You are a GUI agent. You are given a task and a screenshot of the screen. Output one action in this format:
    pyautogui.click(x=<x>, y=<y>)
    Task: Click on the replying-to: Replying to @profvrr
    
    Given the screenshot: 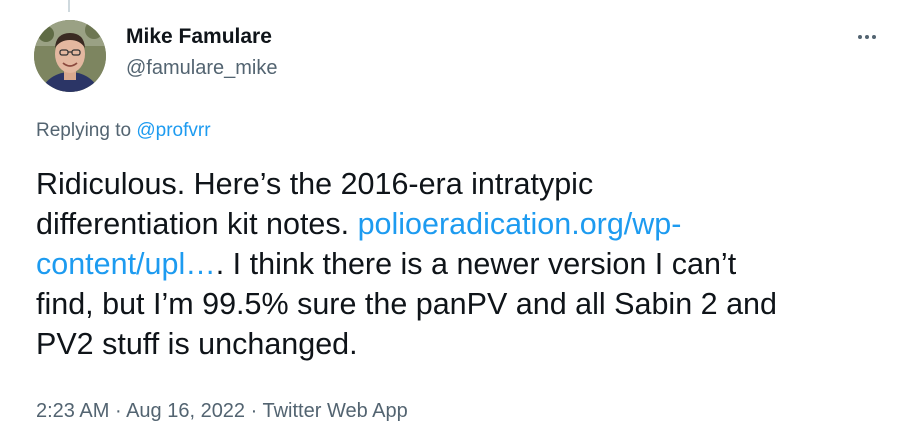 What is the action you would take?
    pyautogui.click(x=123, y=131)
    